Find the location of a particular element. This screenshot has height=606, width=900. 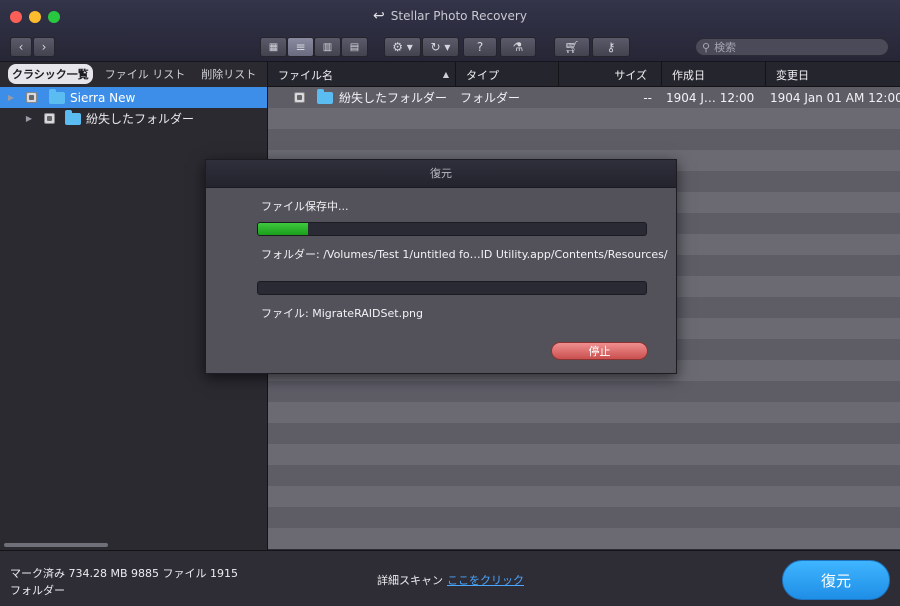

key-icon: ⚷ is located at coordinates (611, 47).